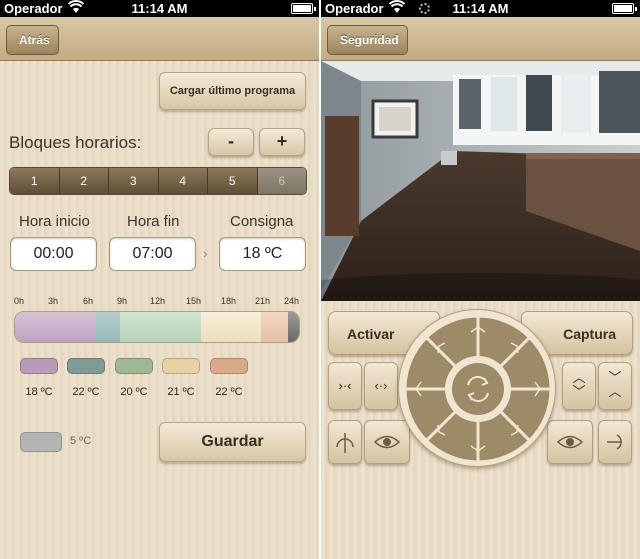 The width and height of the screenshot is (640, 559). I want to click on save-button: Guardar, so click(232, 442).